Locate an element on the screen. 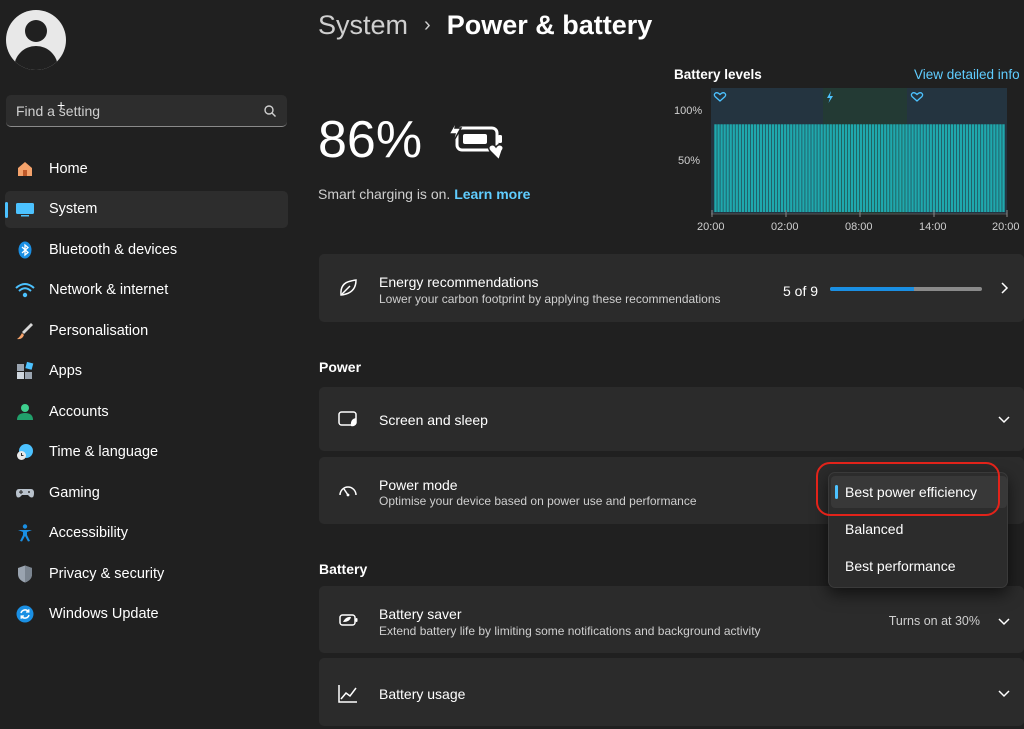 This screenshot has width=1024, height=729. sidebar-item-label: Network & internet is located at coordinates (109, 290).